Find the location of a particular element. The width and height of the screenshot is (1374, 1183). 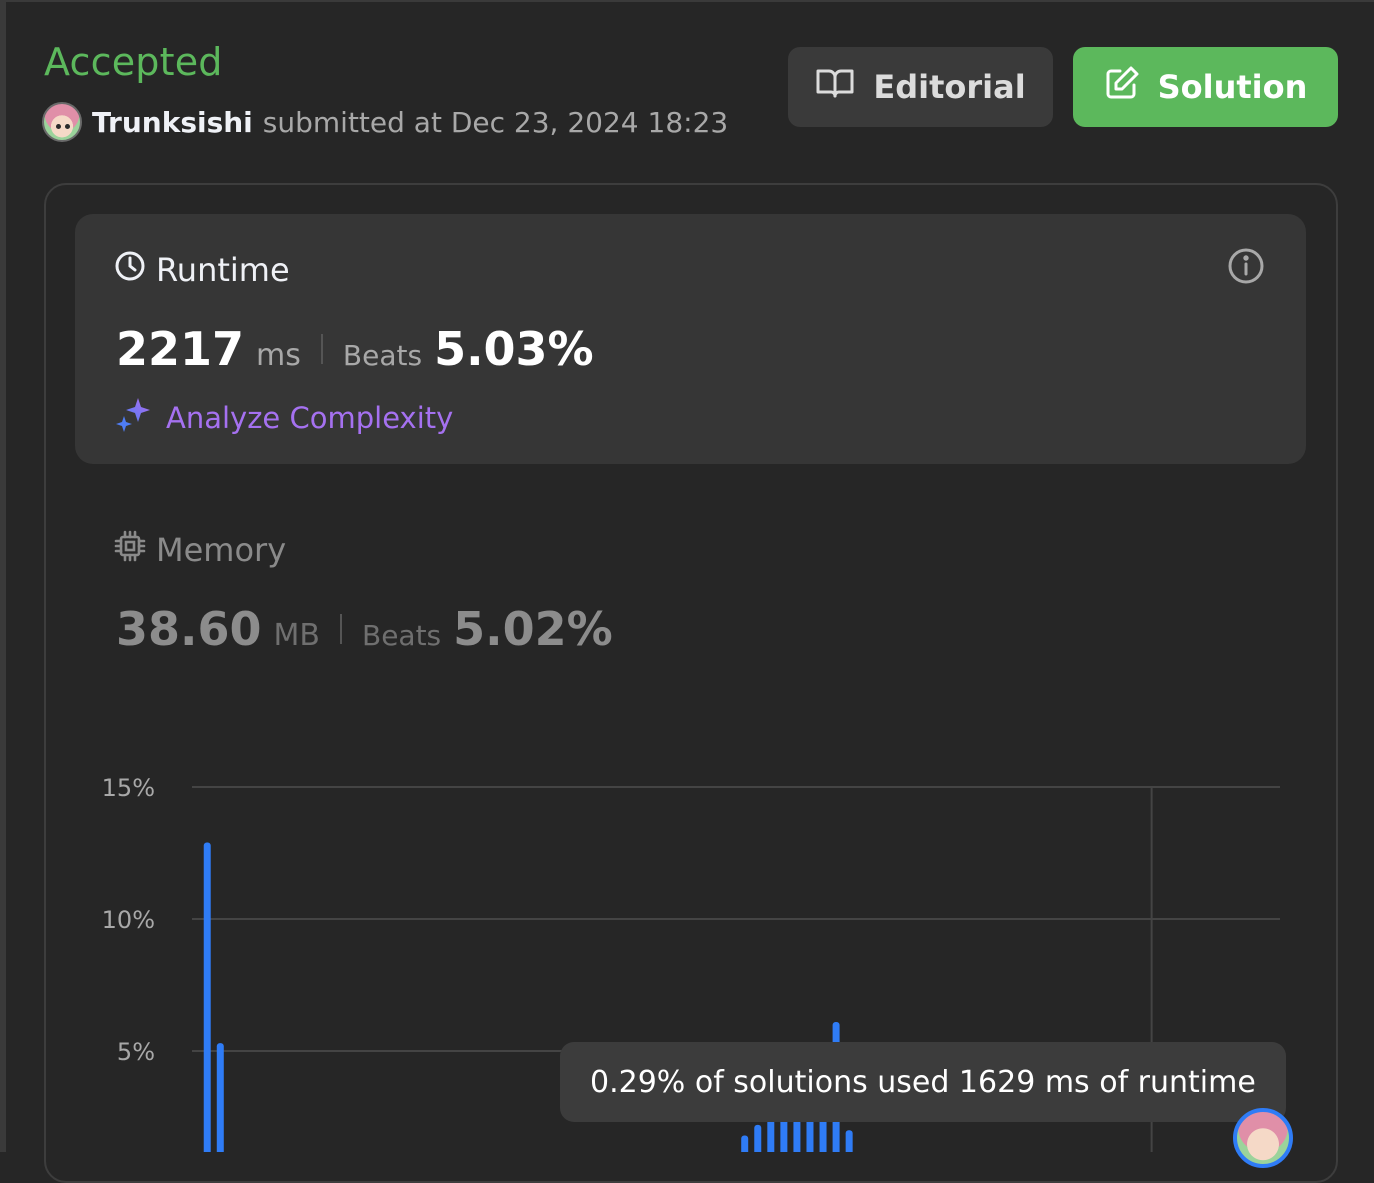

your-submission-marker-avatar is located at coordinates (1263, 1138).